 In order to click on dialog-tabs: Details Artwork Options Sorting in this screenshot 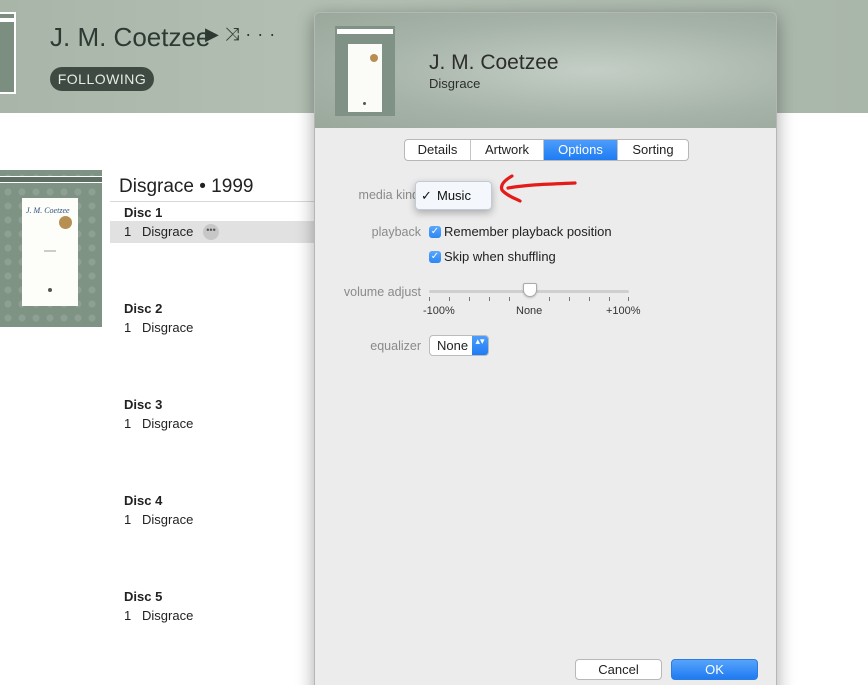, I will do `click(546, 150)`.